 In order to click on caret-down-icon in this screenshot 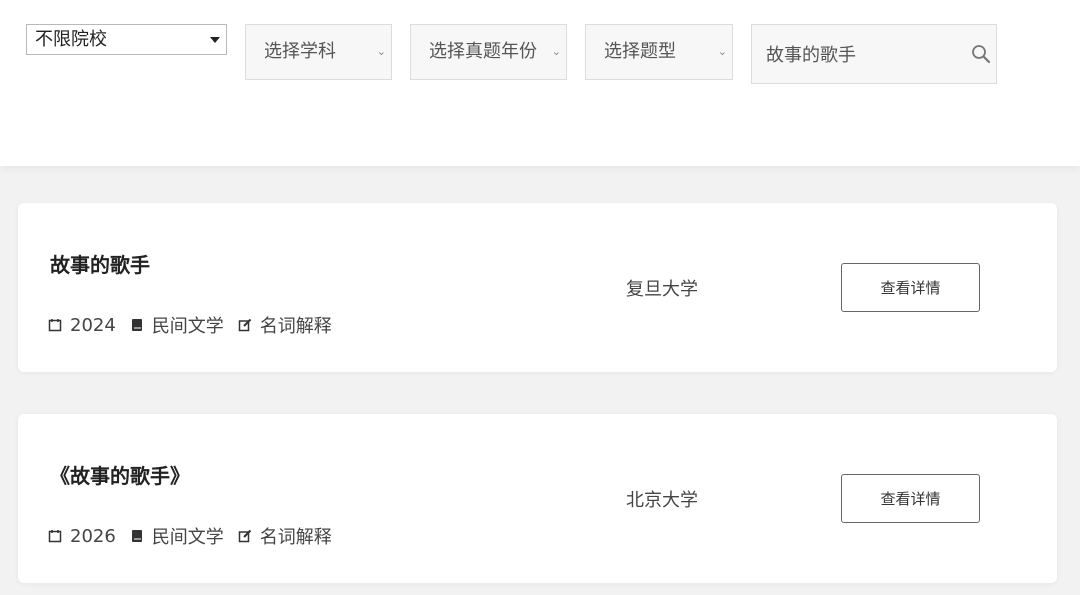, I will do `click(215, 40)`.